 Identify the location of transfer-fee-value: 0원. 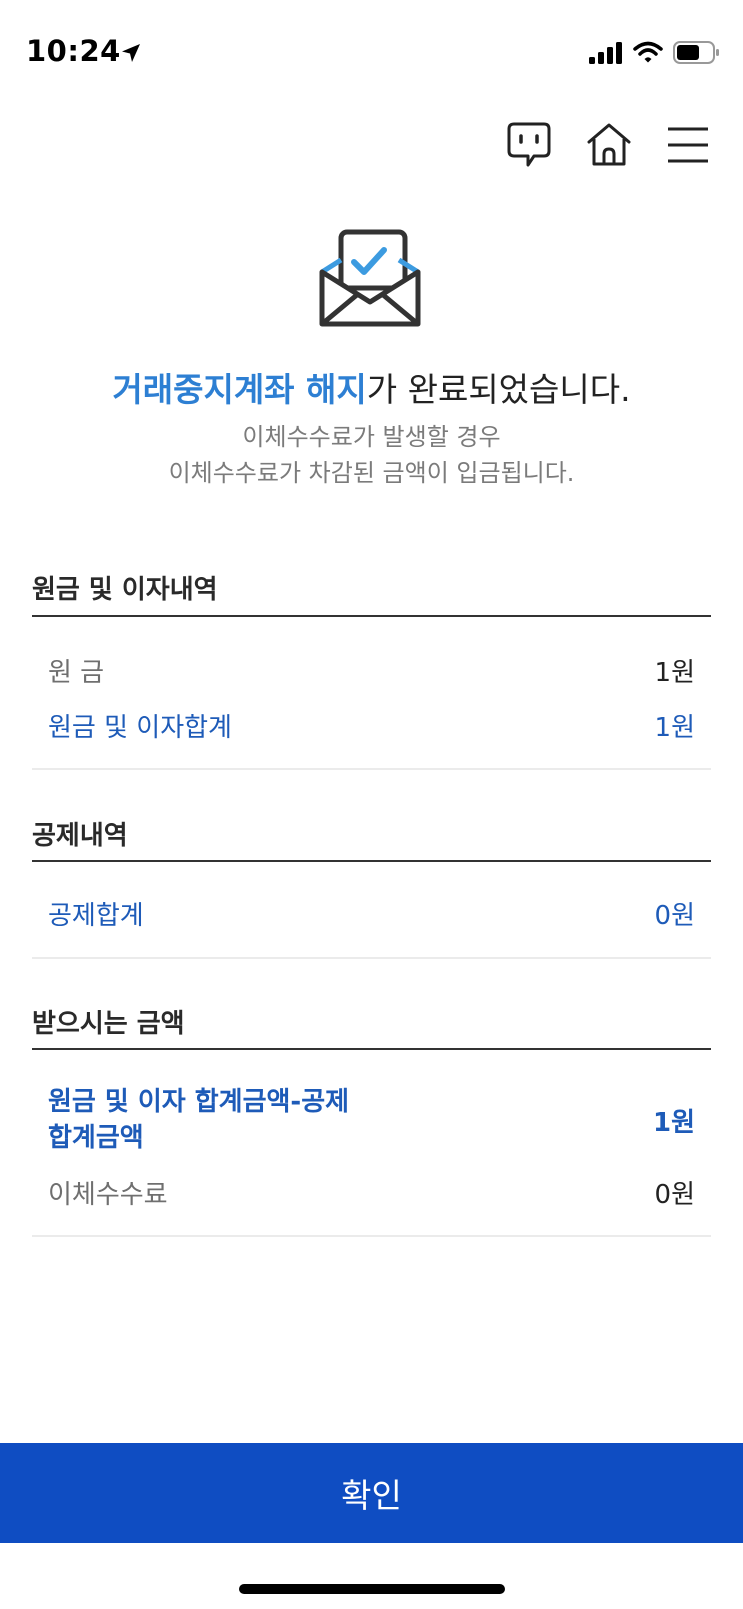
(674, 1195).